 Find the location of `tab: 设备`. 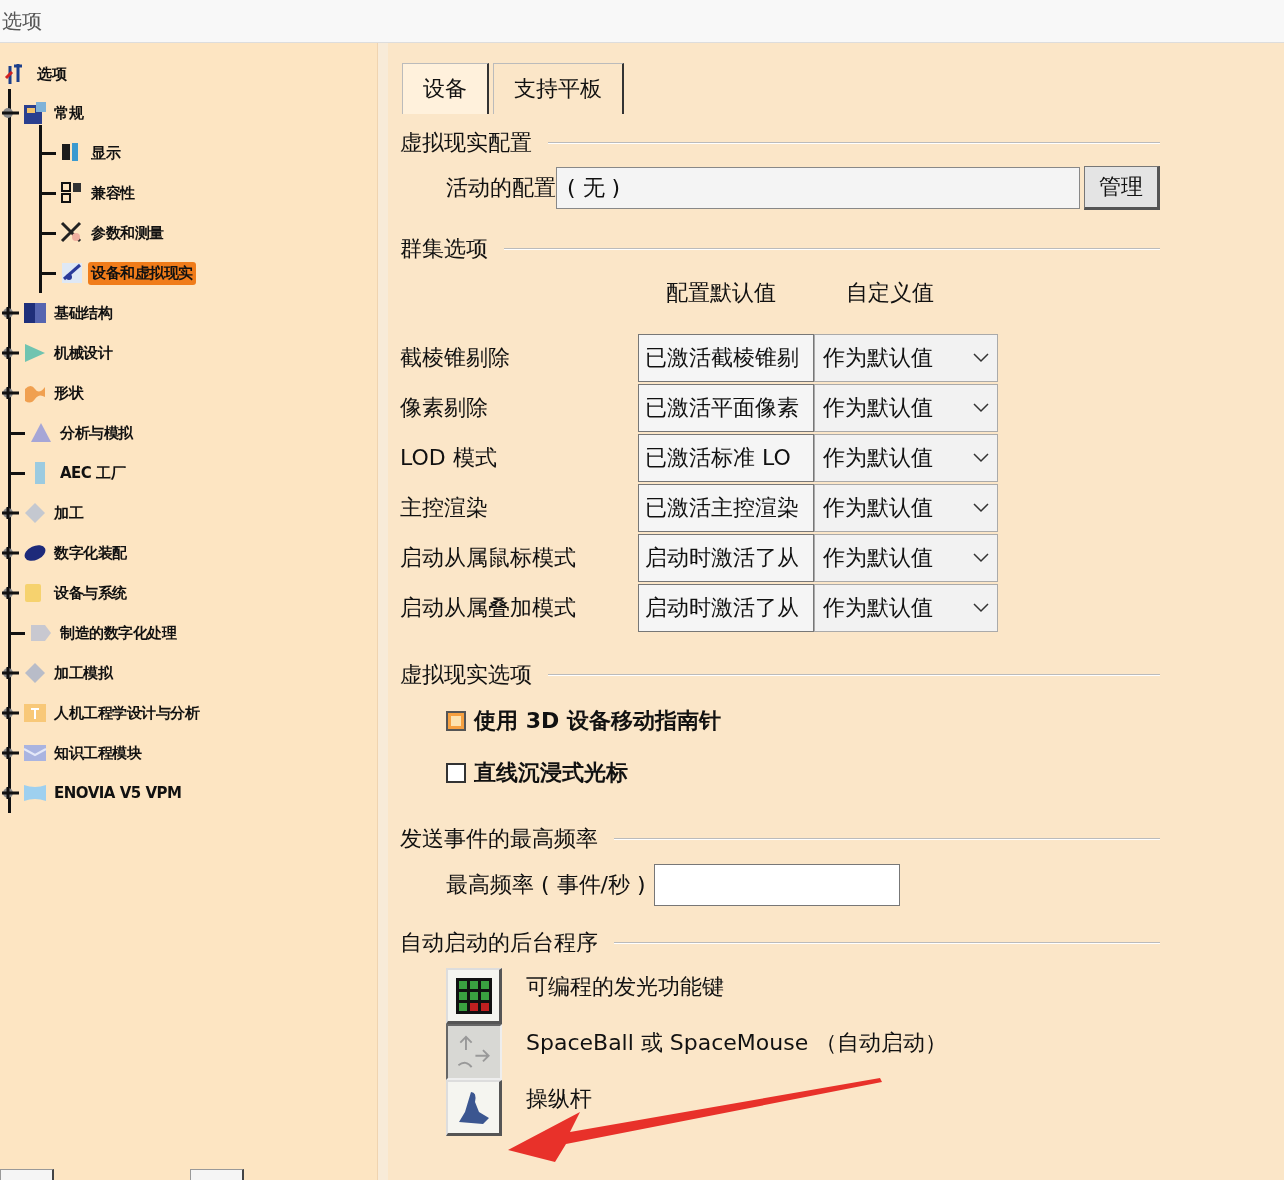

tab: 设备 is located at coordinates (445, 88).